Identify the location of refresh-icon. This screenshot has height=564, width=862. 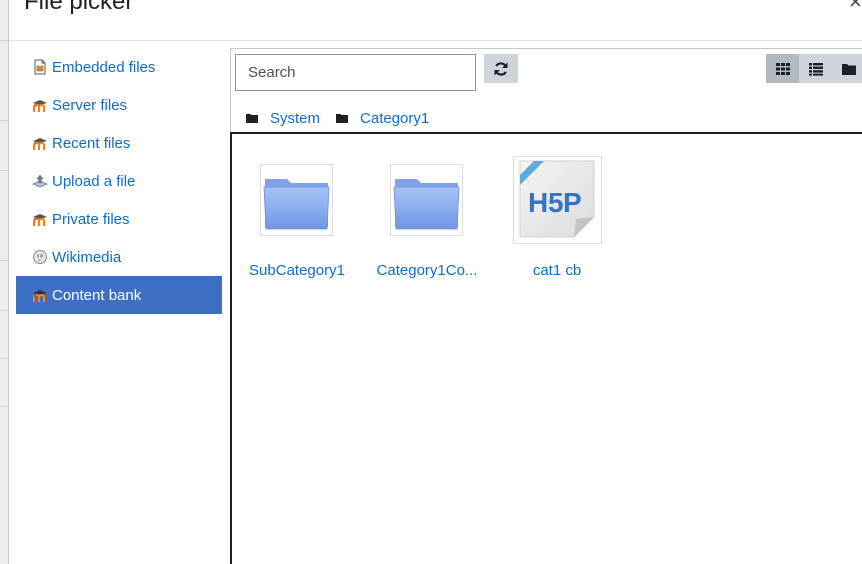
(501, 68).